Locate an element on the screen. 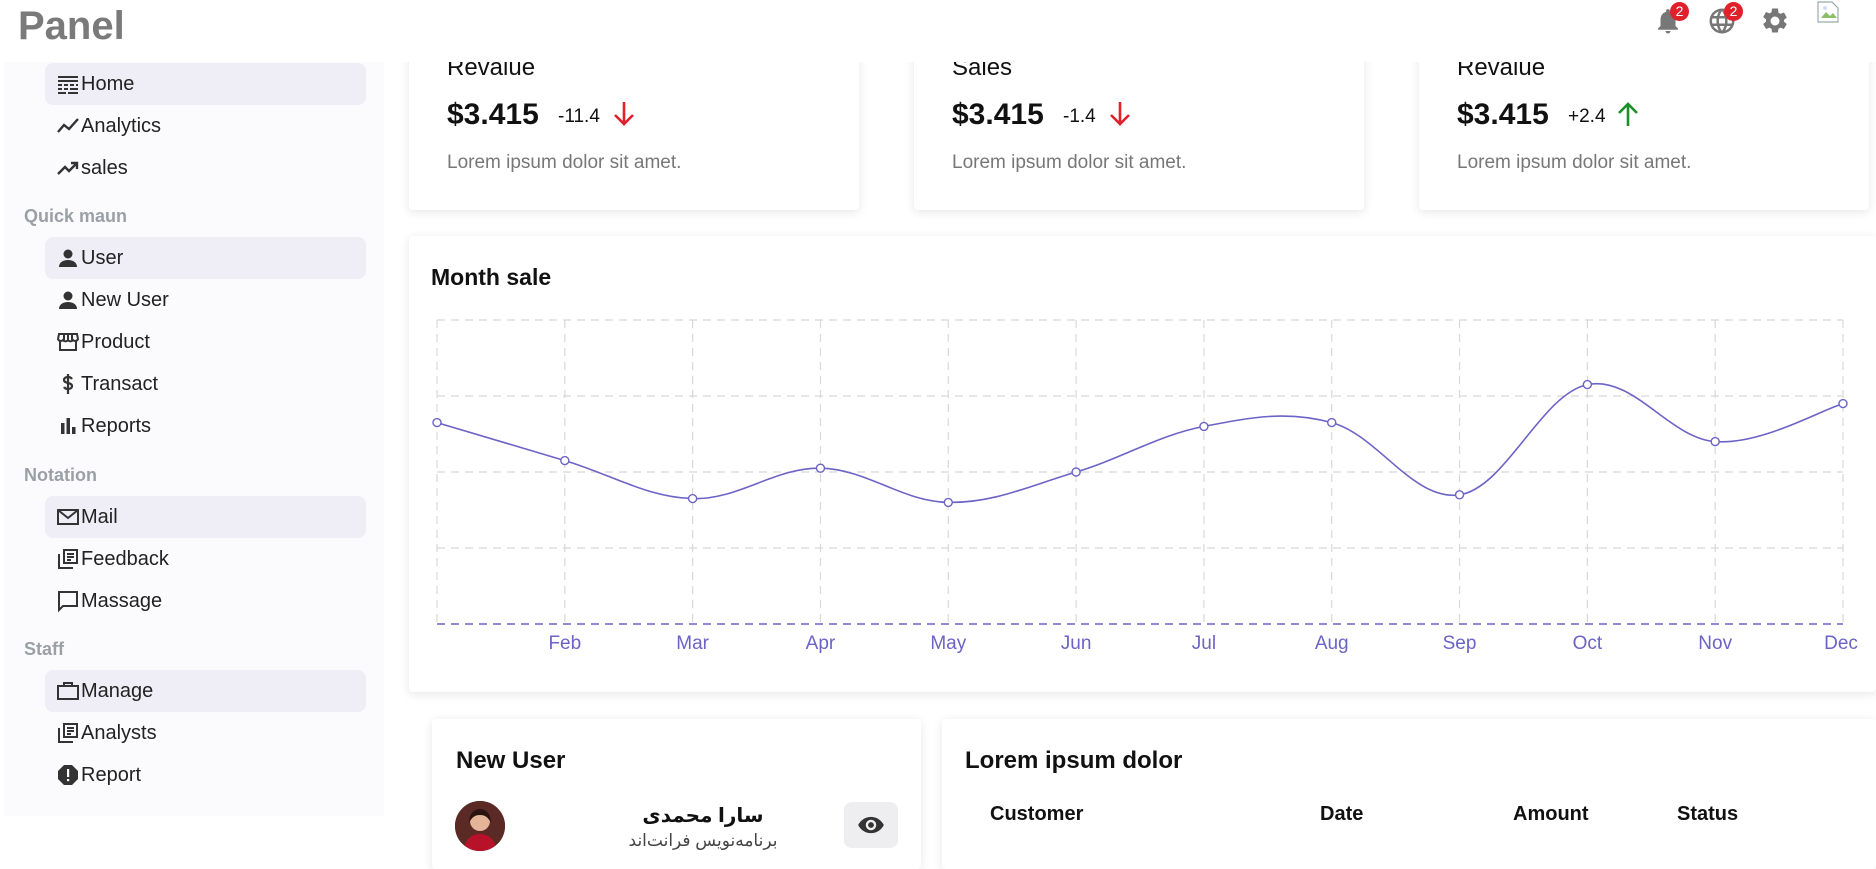 The image size is (1876, 869). mail-icon is located at coordinates (68, 517).